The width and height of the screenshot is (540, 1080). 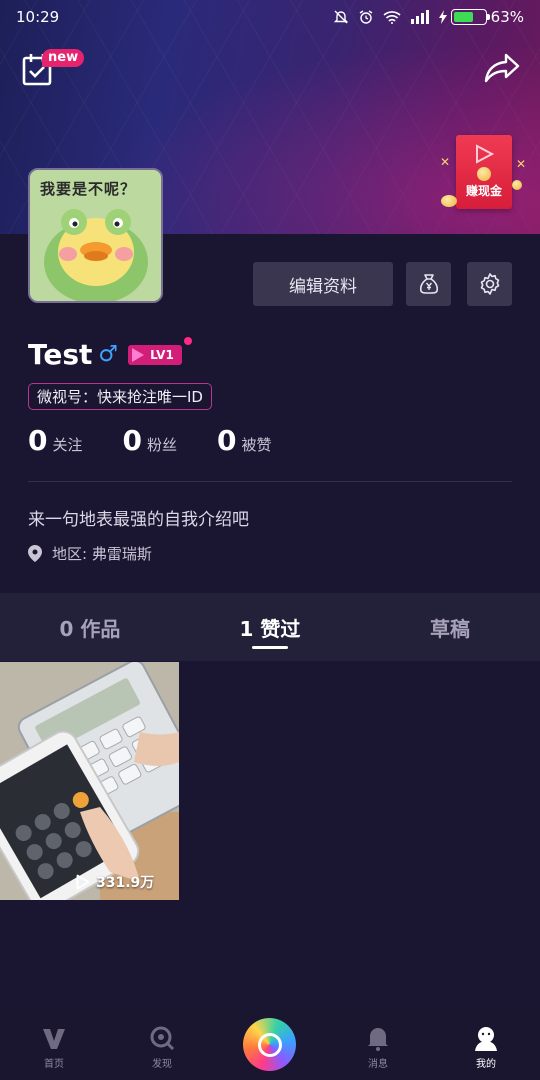 I want to click on tab-works: 0 作品, so click(x=90, y=627).